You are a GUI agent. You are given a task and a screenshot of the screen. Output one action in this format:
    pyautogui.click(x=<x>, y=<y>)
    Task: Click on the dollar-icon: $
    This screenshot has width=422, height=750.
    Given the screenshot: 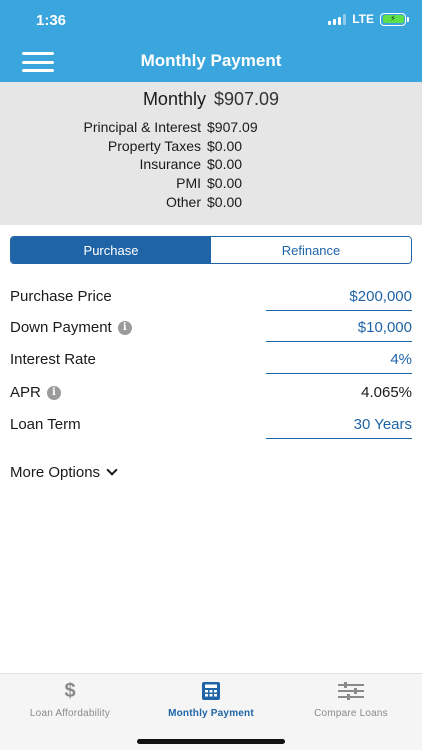 What is the action you would take?
    pyautogui.click(x=70, y=691)
    